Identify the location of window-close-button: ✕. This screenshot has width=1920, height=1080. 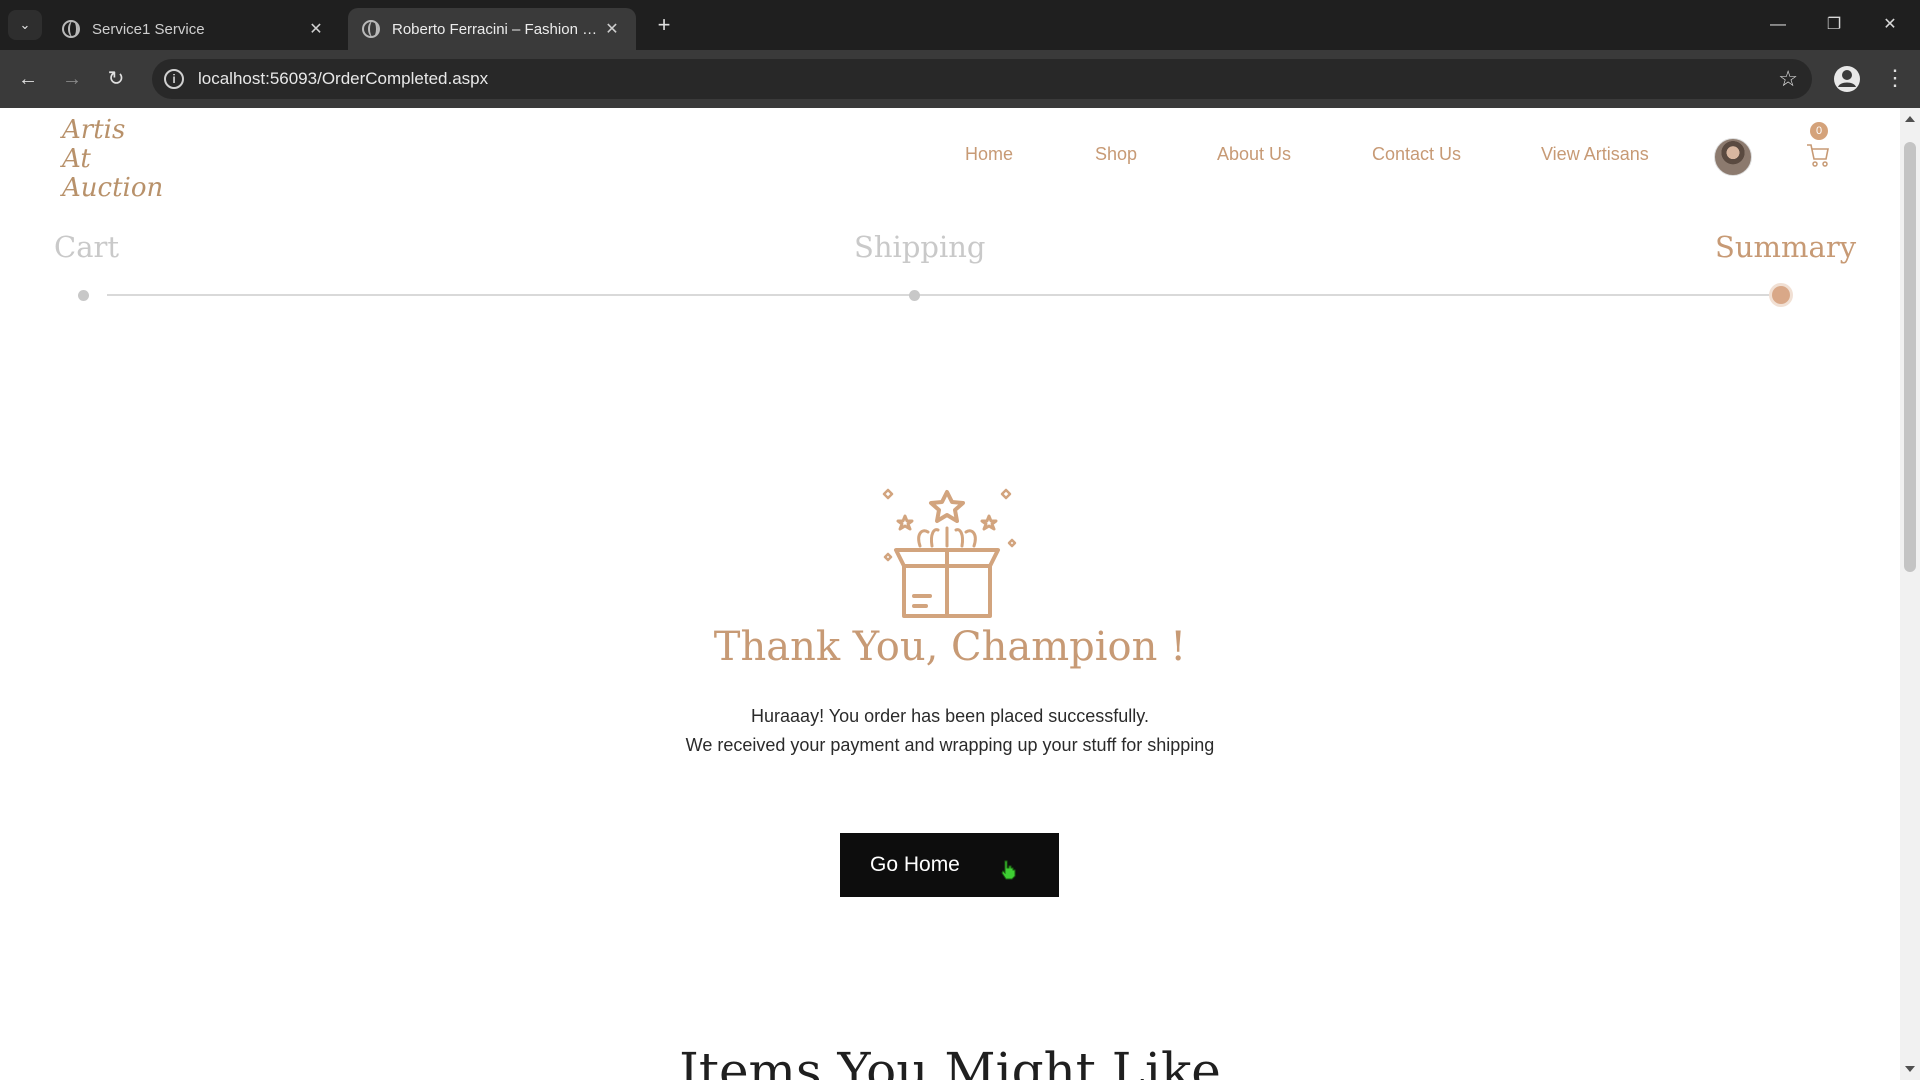
(1890, 25).